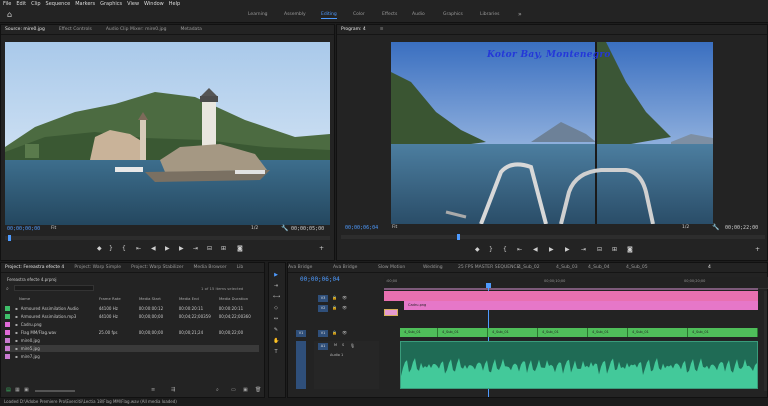  What do you see at coordinates (323, 346) in the screenshot?
I see `track-a1-label: A1` at bounding box center [323, 346].